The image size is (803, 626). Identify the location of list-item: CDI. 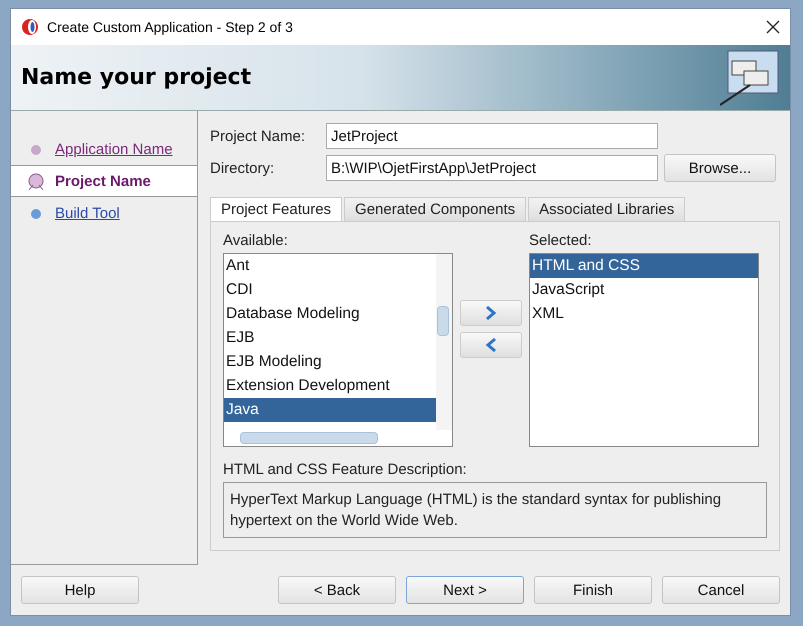
(330, 290).